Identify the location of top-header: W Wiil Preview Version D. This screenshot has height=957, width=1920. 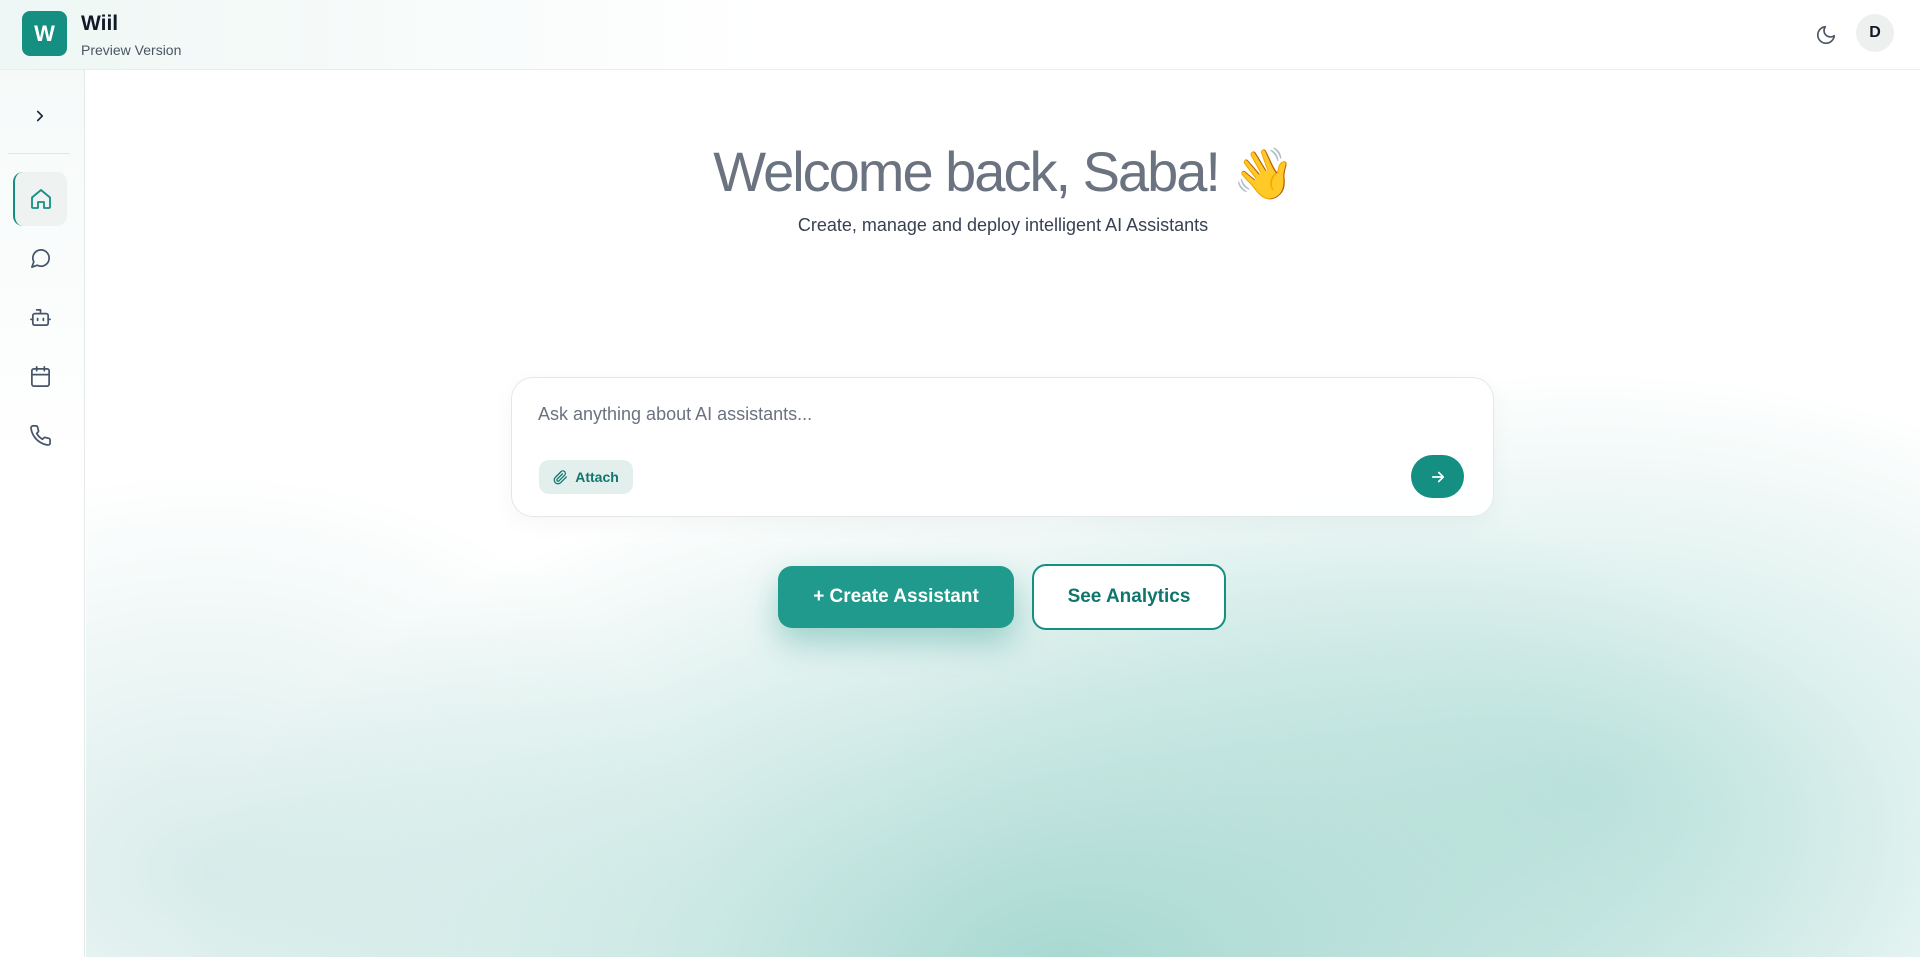
(960, 35).